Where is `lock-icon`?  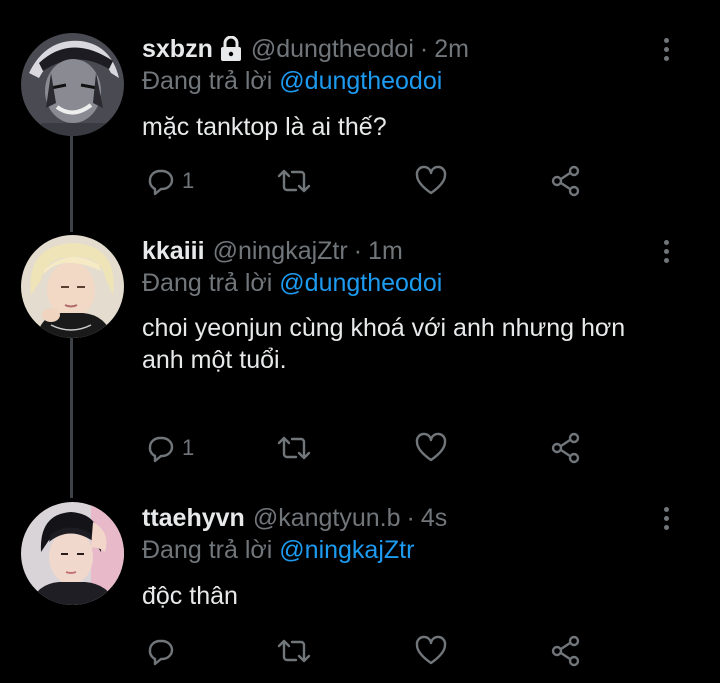
lock-icon is located at coordinates (231, 49).